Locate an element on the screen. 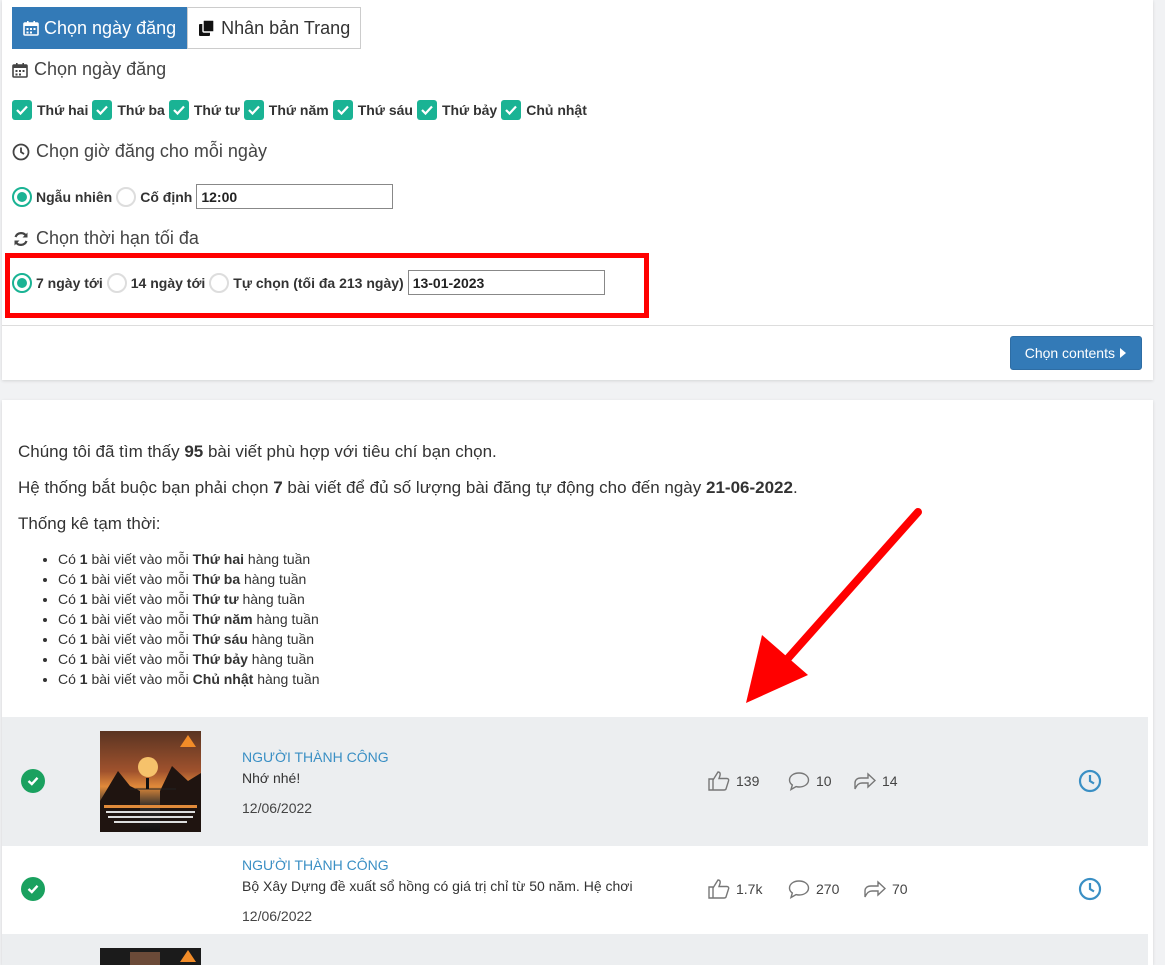 The height and width of the screenshot is (965, 1165). list-item: Có 1 bài viết vào mỗi Thứ năm hàng tuần is located at coordinates (188, 619).